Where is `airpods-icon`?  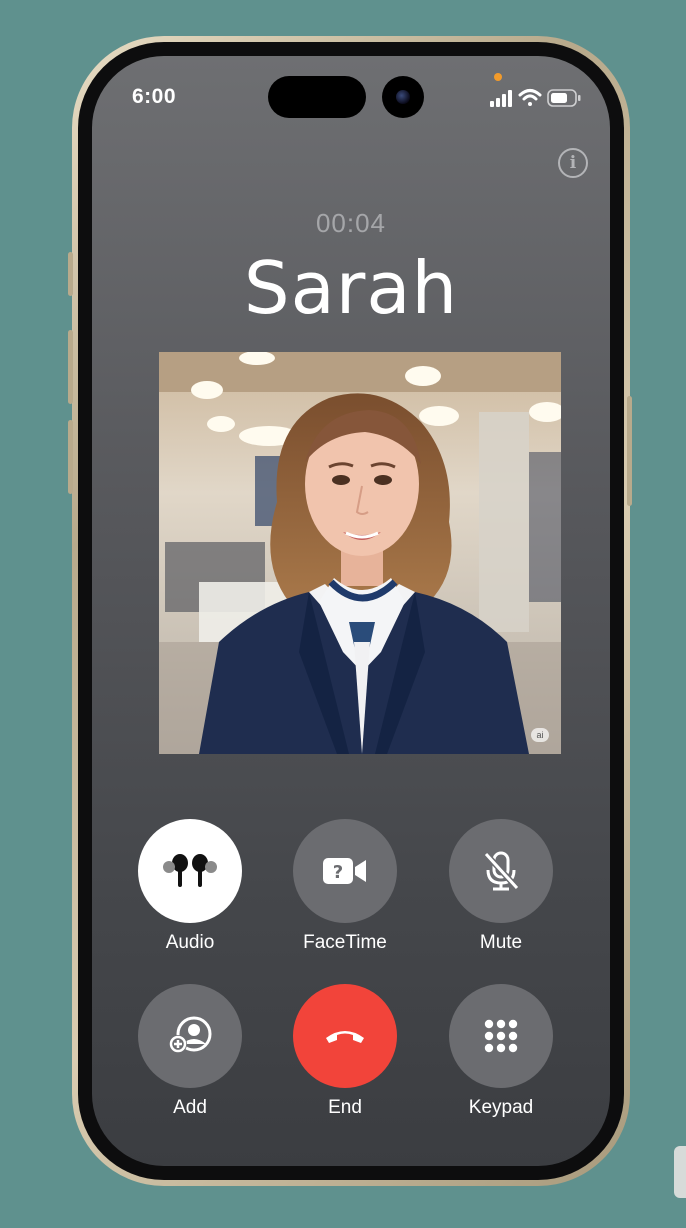 airpods-icon is located at coordinates (190, 870).